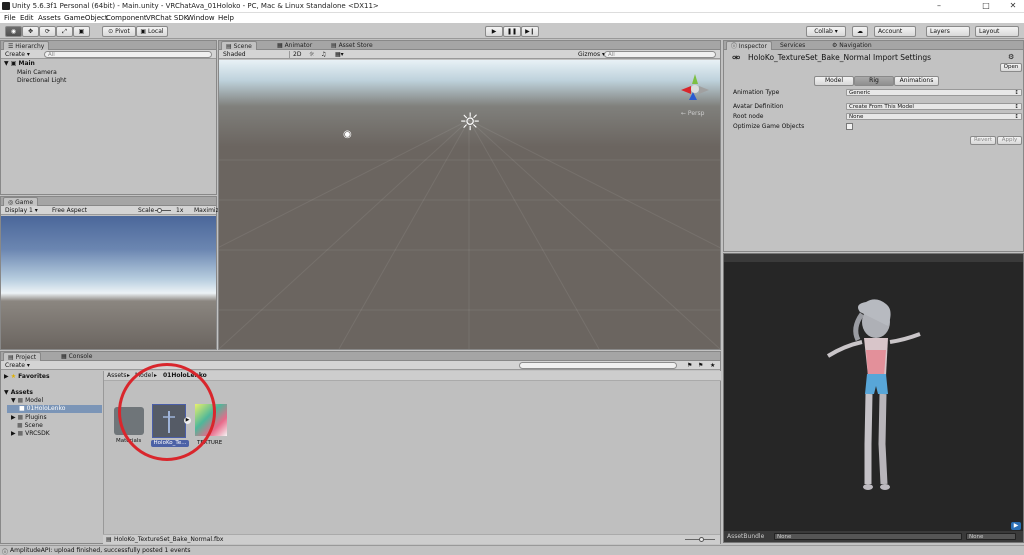  What do you see at coordinates (339, 54) in the screenshot?
I see `effects-dropdown-icon: ▦▾` at bounding box center [339, 54].